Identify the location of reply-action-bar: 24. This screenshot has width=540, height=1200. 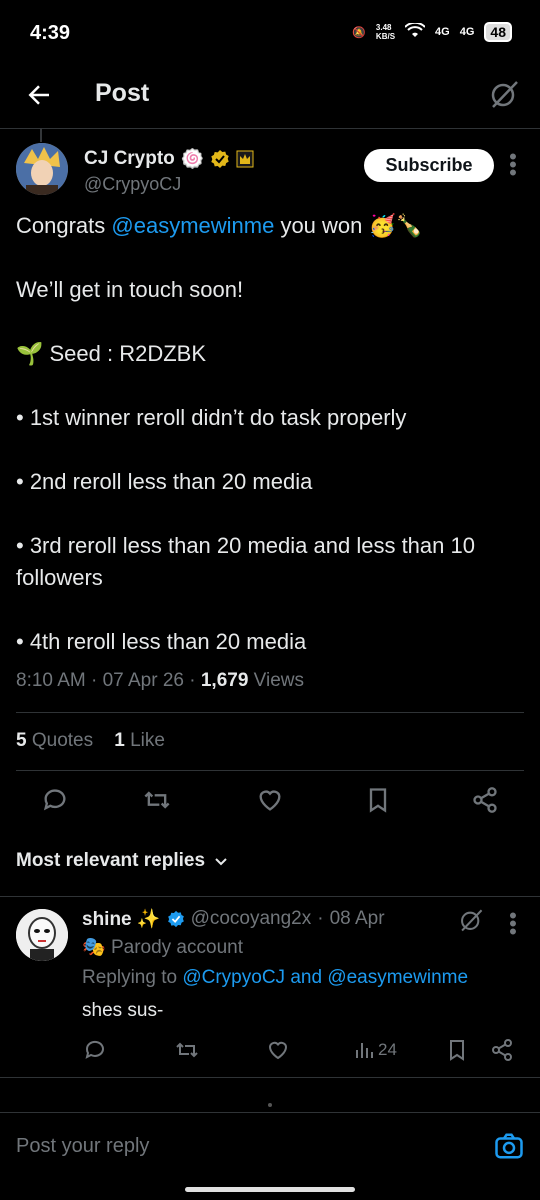
(270, 1052).